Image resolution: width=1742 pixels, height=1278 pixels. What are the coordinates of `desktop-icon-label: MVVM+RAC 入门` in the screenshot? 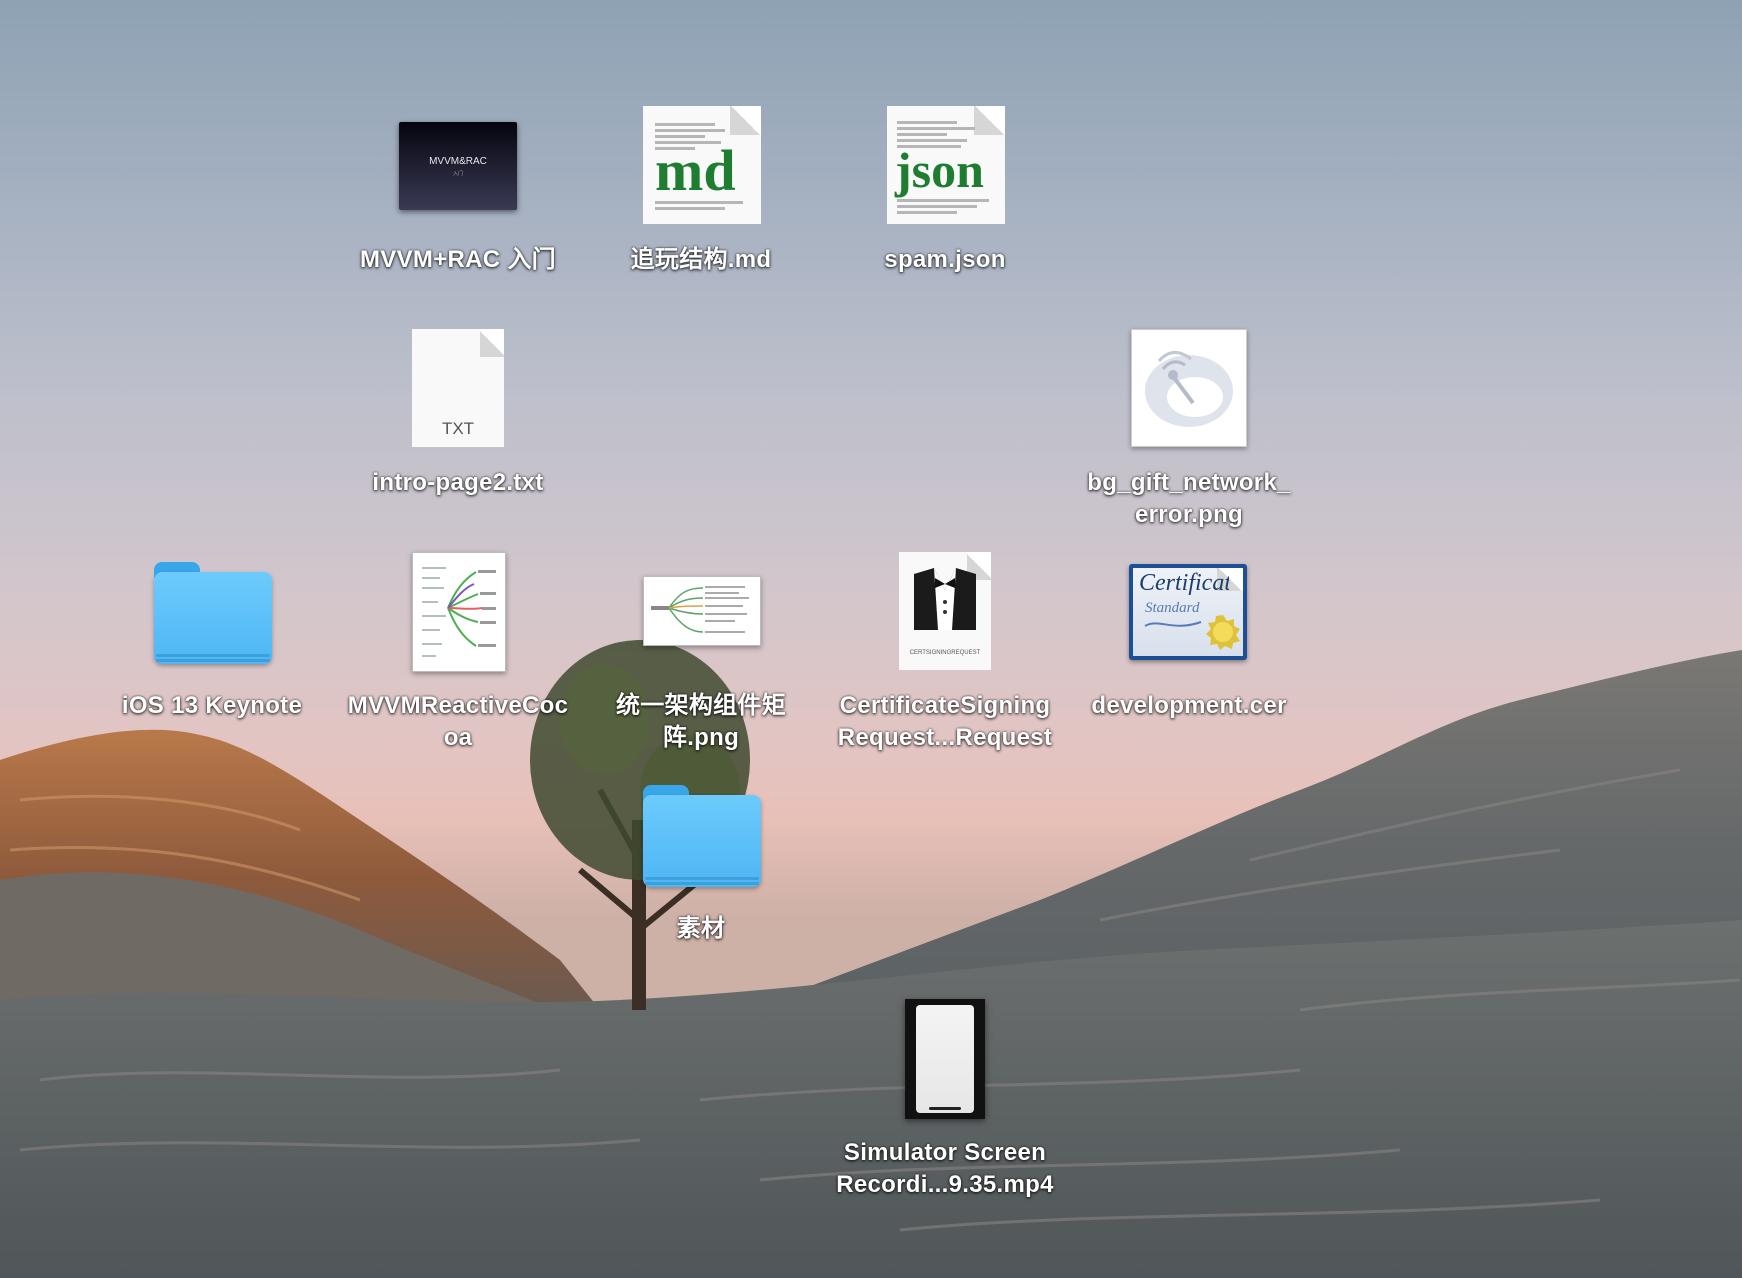 It's located at (458, 259).